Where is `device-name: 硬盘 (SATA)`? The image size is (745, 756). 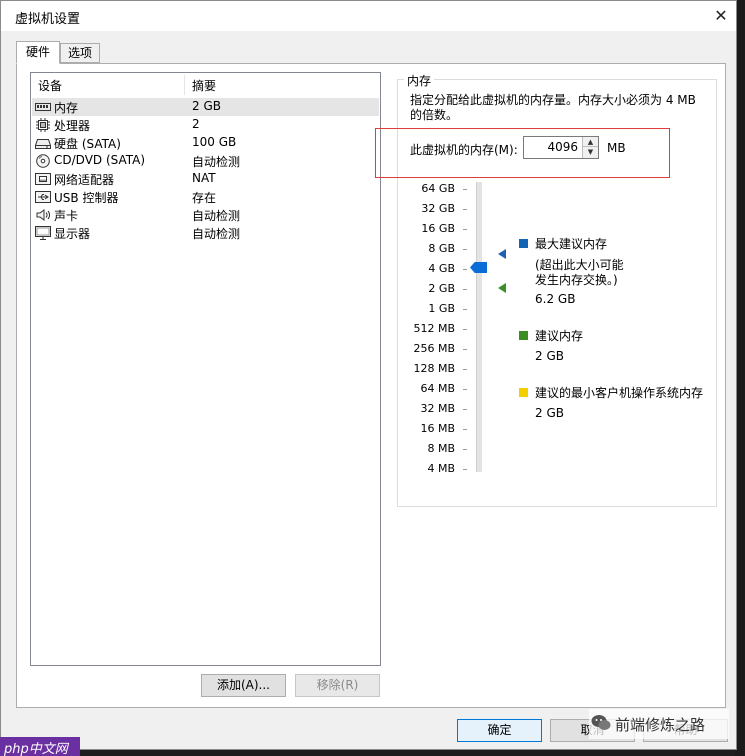 device-name: 硬盘 (SATA) is located at coordinates (87, 144).